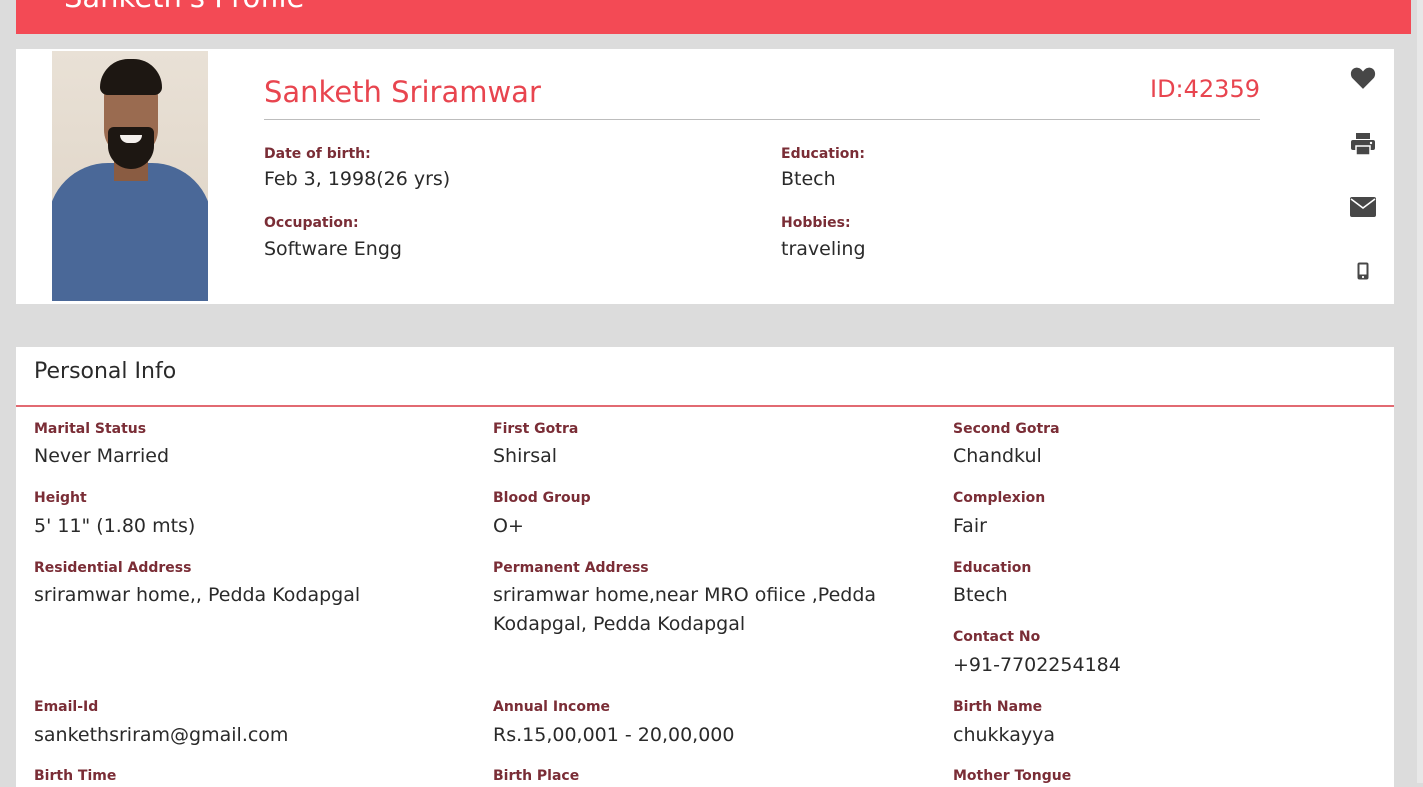 The height and width of the screenshot is (787, 1423). Describe the element at coordinates (115, 526) in the screenshot. I see `height-value: 5' 11" (1.80 mts)` at that location.